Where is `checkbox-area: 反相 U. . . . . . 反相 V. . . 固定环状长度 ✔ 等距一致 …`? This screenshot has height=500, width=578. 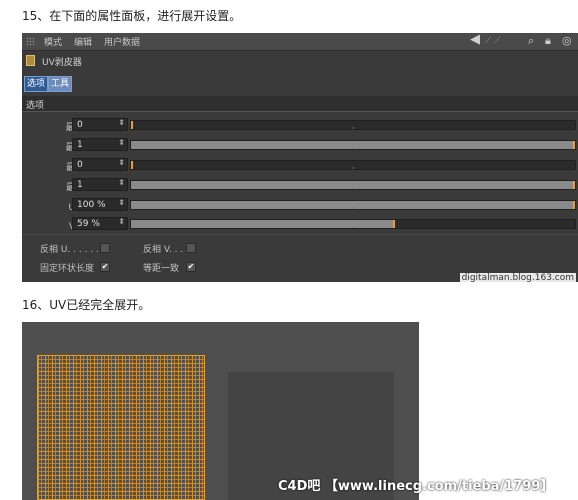 checkbox-area: 反相 U. . . . . . 反相 V. . . 固定环状长度 ✔ 等距一致 … is located at coordinates (300, 258).